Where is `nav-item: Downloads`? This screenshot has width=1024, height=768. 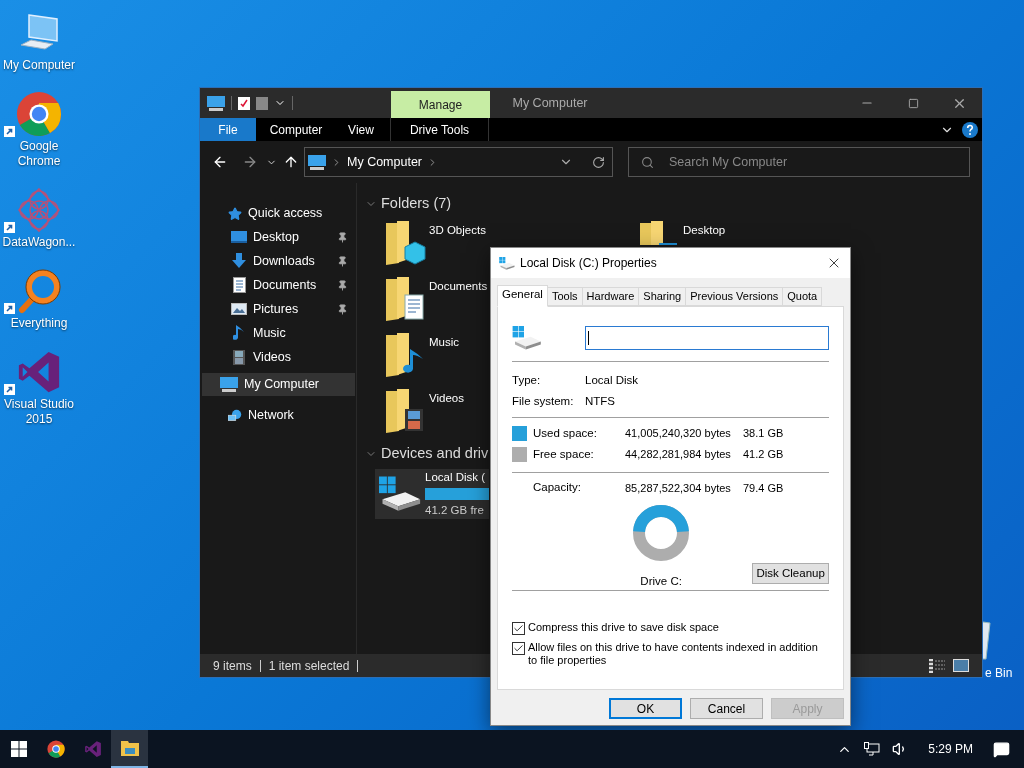 nav-item: Downloads is located at coordinates (278, 261).